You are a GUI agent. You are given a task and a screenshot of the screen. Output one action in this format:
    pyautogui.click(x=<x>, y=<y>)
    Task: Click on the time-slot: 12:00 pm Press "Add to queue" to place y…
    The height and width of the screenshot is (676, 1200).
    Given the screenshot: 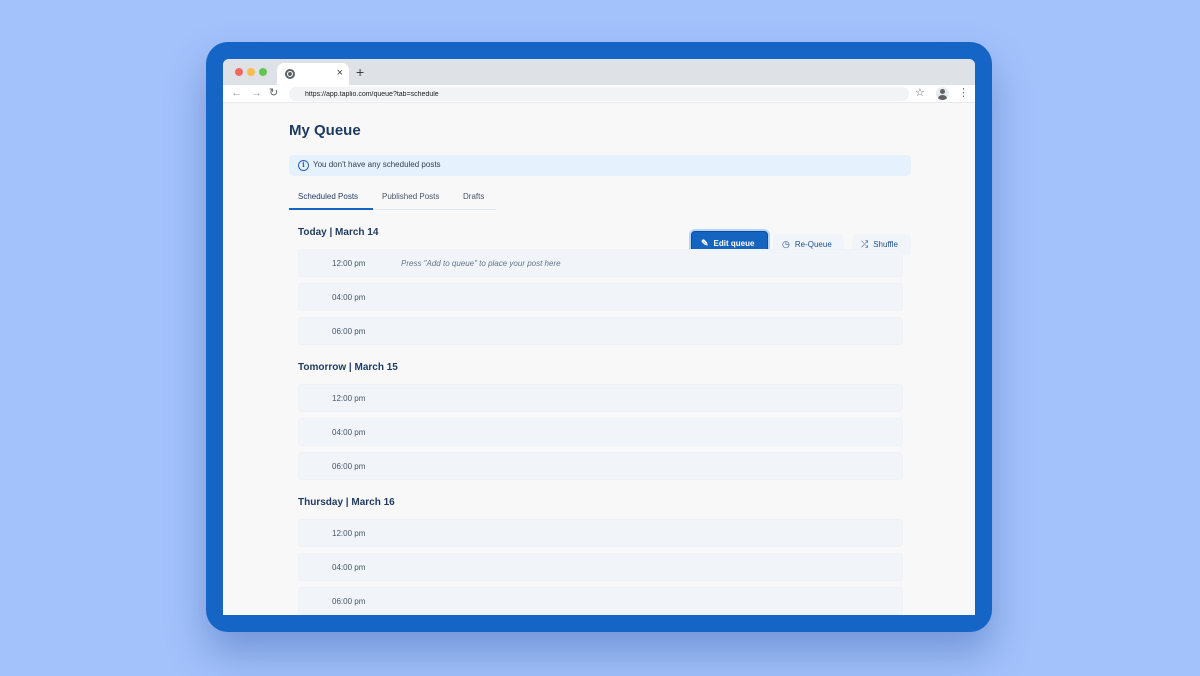 What is the action you would take?
    pyautogui.click(x=600, y=263)
    